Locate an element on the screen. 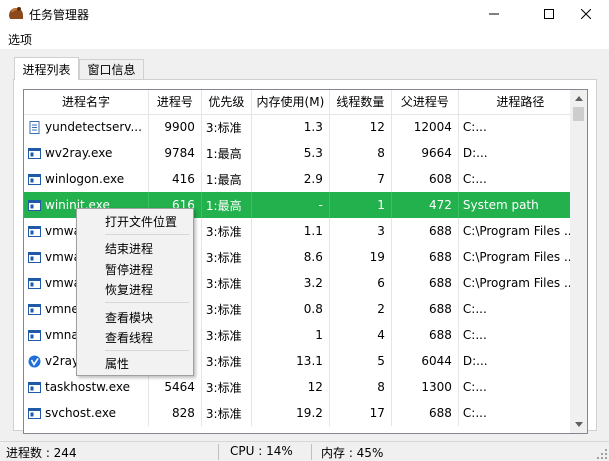 The width and height of the screenshot is (609, 461). menu-suspend-process: 暂停进程 is located at coordinates (129, 269).